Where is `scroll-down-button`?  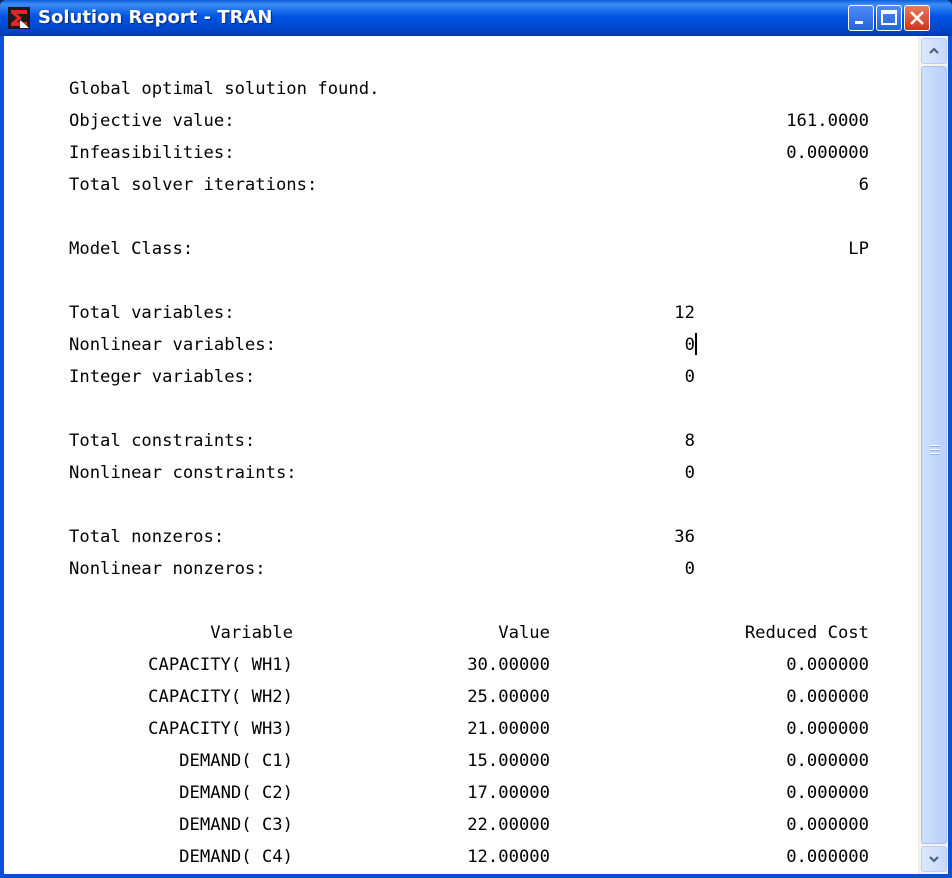 scroll-down-button is located at coordinates (934, 859).